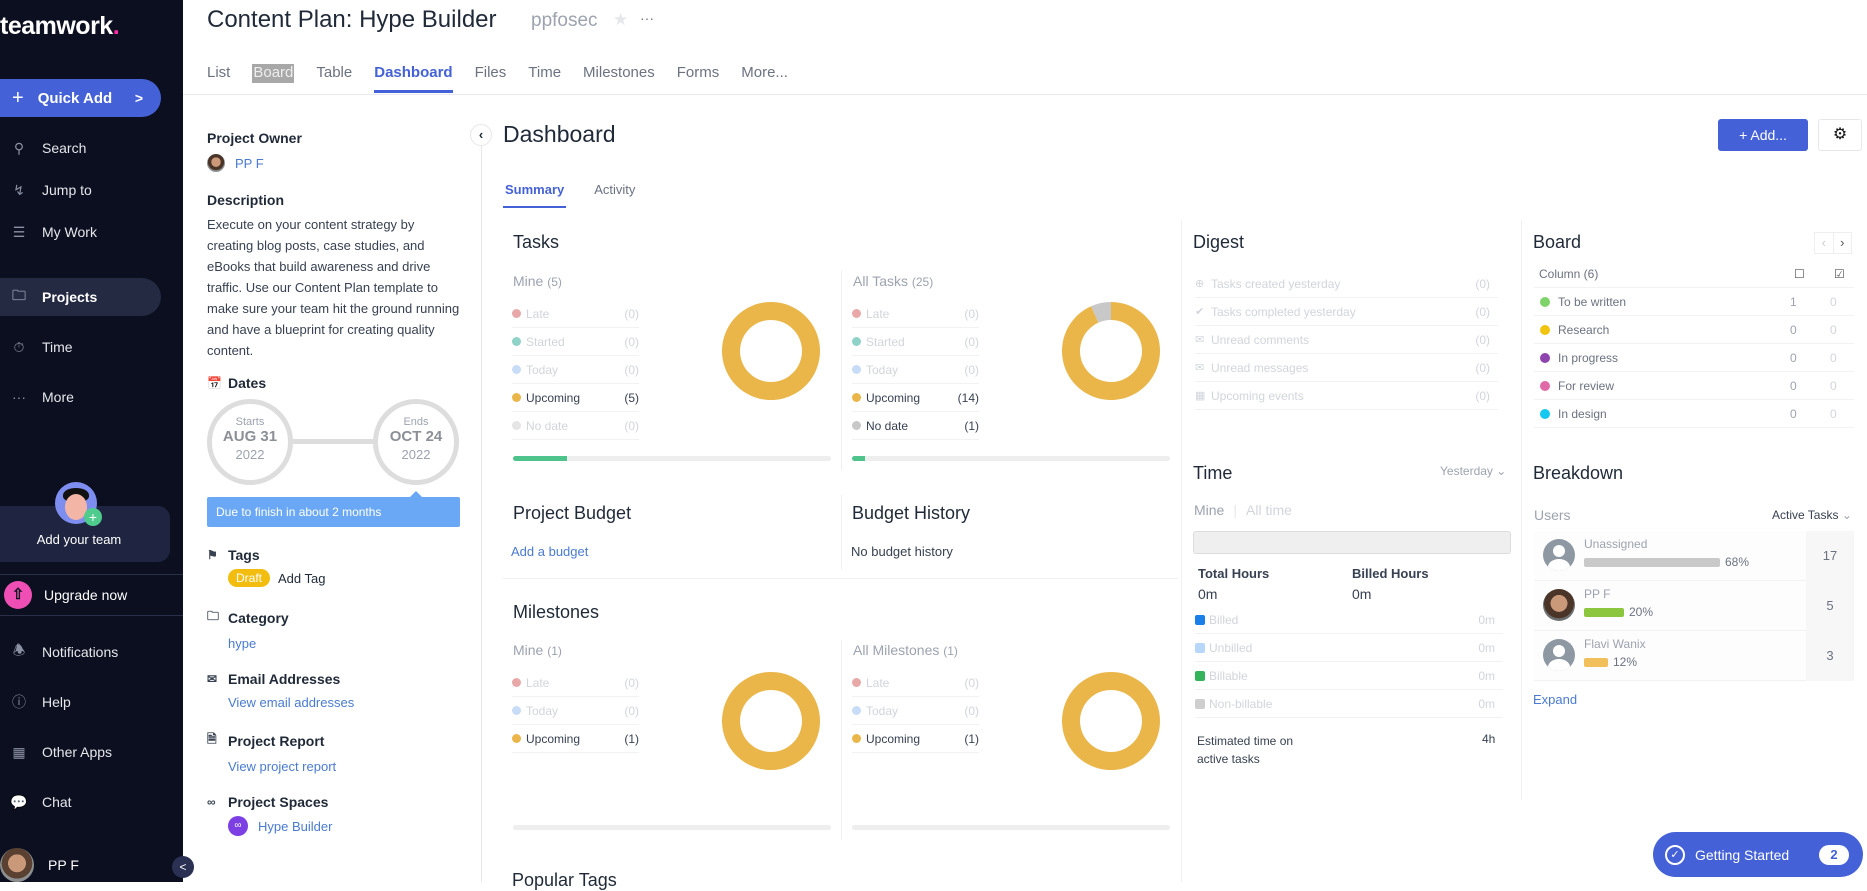  What do you see at coordinates (575, 426) in the screenshot?
I see `legend-row: No date (0)` at bounding box center [575, 426].